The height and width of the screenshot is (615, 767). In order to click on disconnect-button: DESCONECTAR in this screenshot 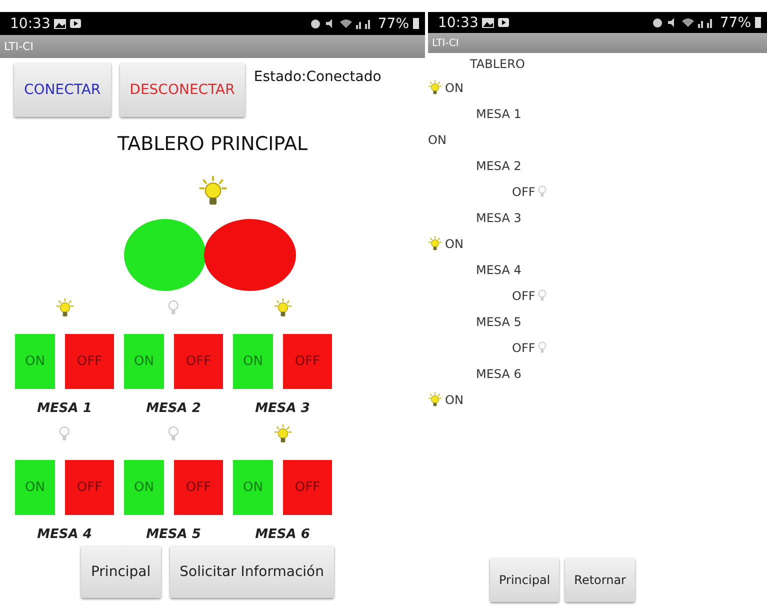, I will do `click(182, 90)`.